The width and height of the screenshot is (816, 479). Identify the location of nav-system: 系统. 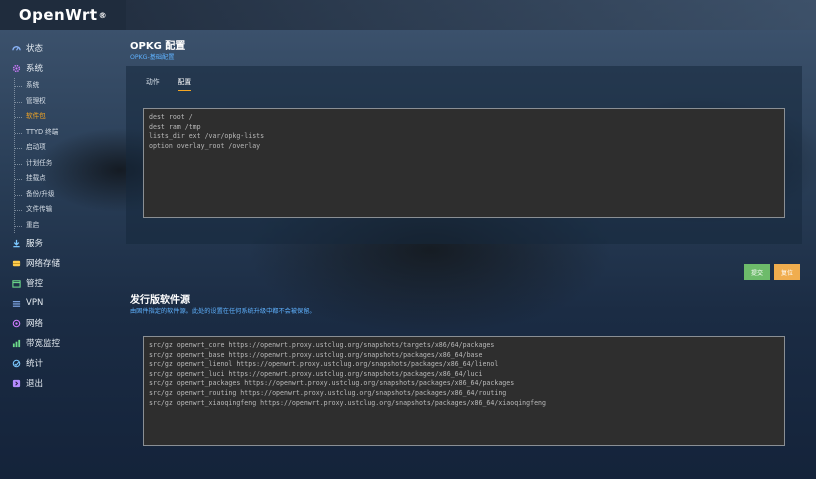
(63, 68).